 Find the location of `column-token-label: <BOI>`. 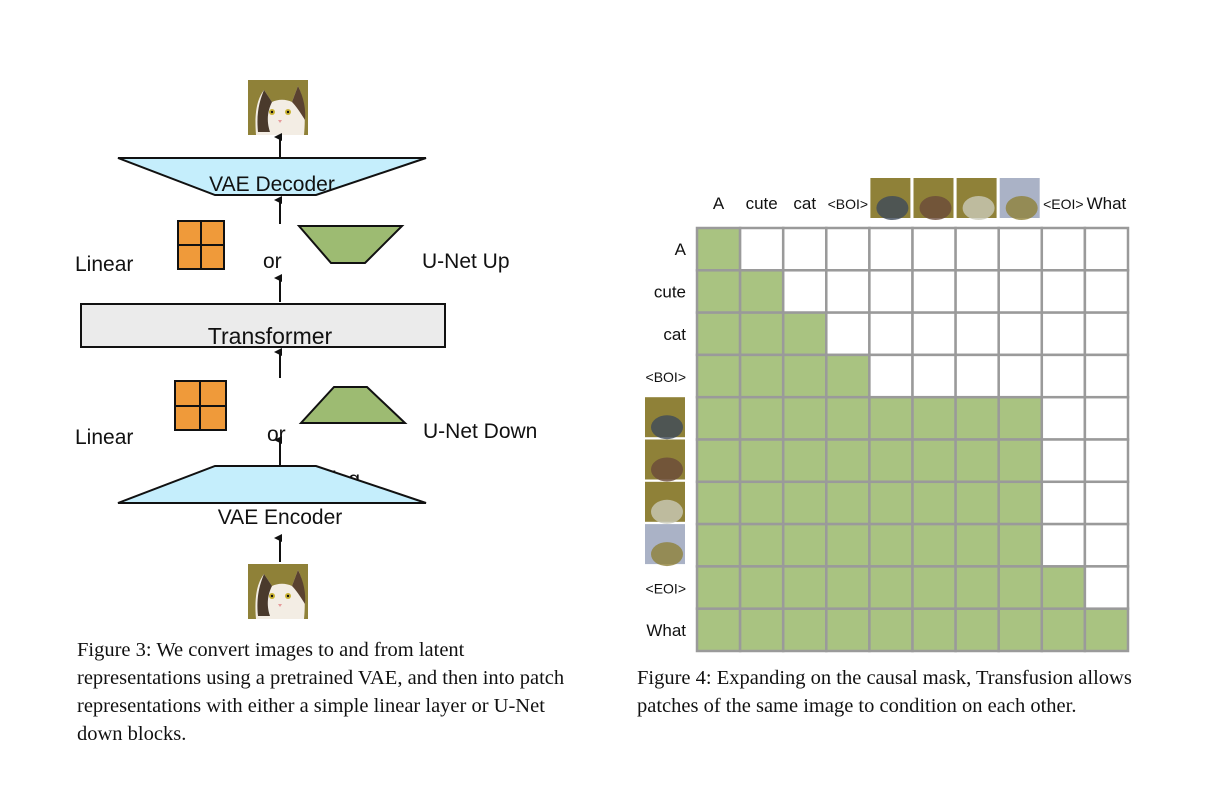

column-token-label: <BOI> is located at coordinates (848, 204).